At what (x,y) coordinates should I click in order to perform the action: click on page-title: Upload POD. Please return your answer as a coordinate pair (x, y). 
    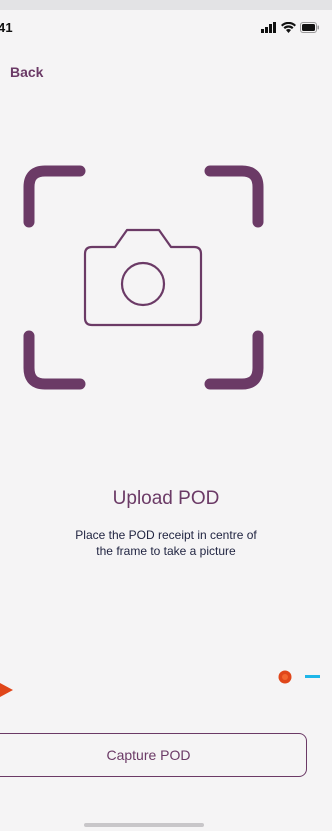
    Looking at the image, I should click on (166, 498).